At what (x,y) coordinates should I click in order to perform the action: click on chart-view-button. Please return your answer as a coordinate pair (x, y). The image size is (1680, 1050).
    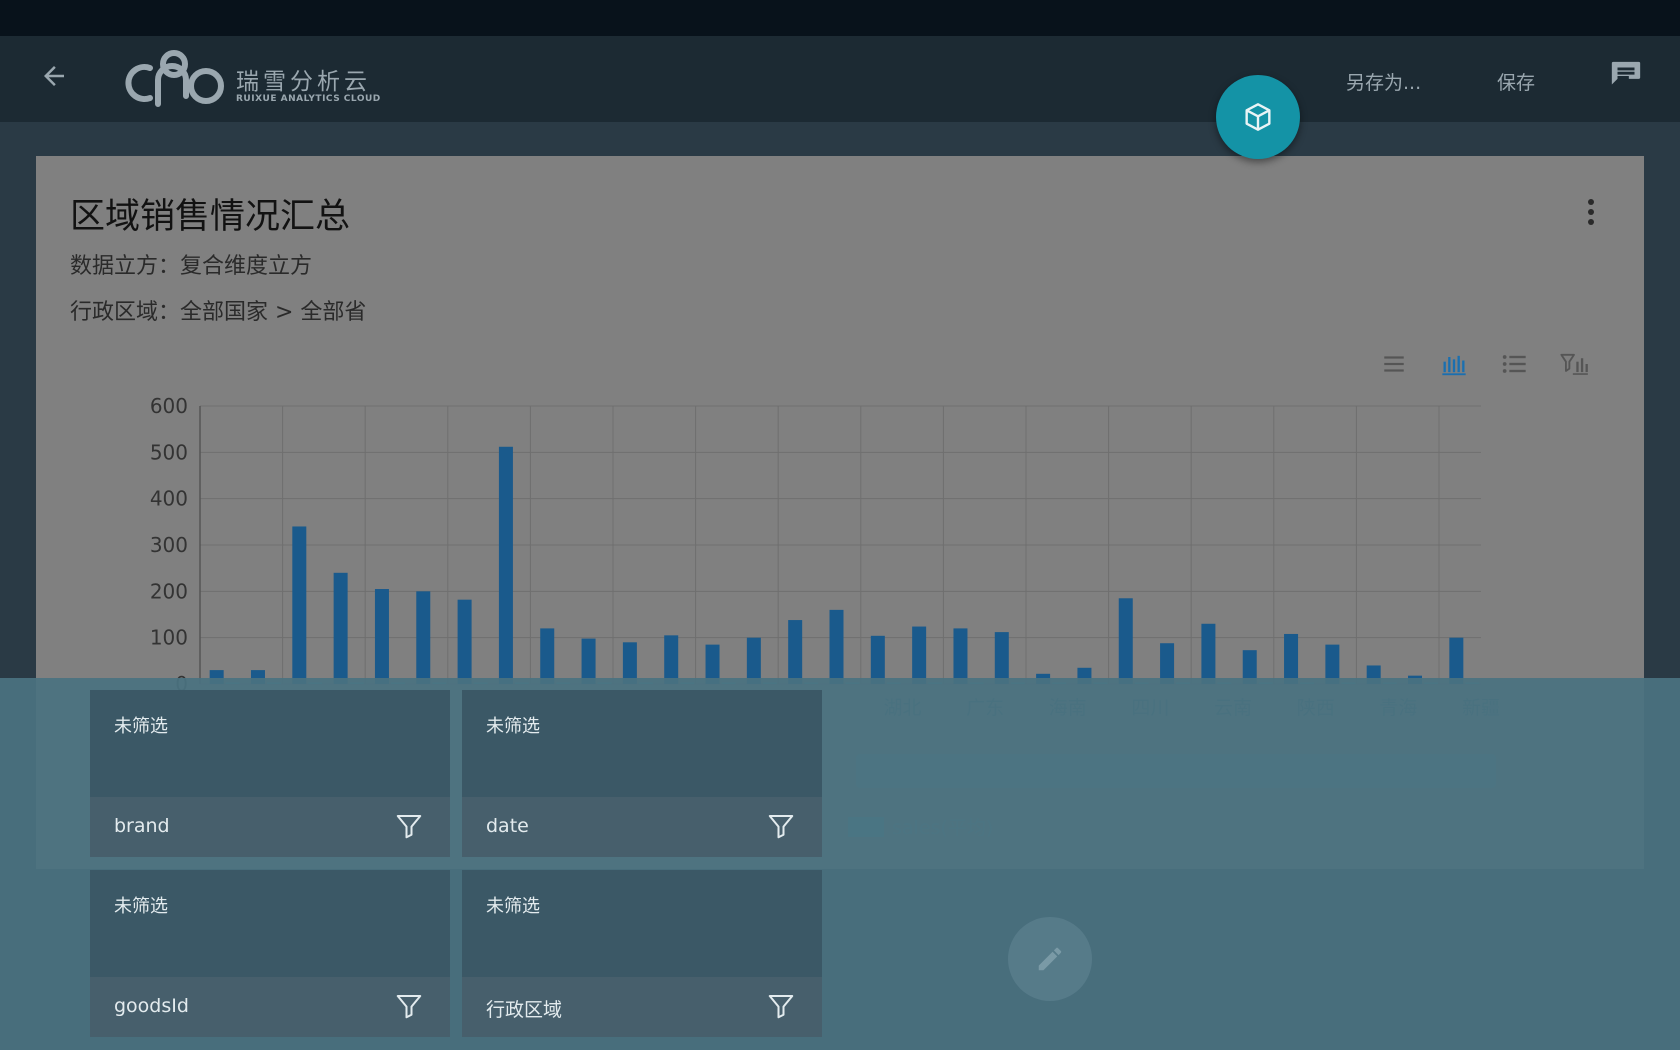
    Looking at the image, I should click on (1454, 364).